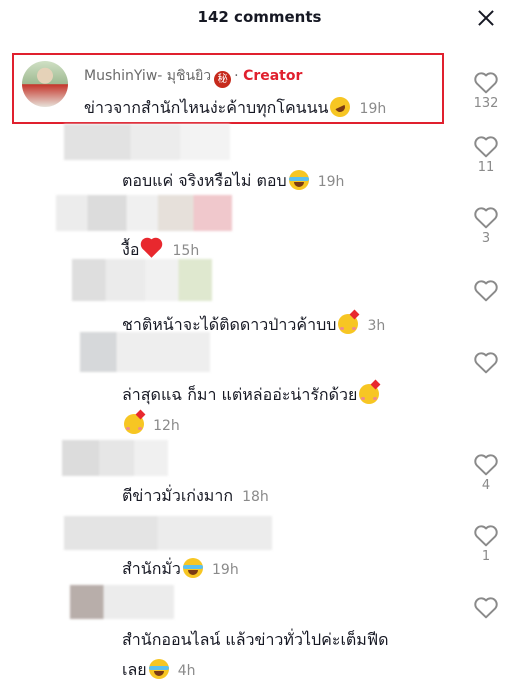 The height and width of the screenshot is (696, 519). What do you see at coordinates (486, 103) in the screenshot?
I see `like-count: 132` at bounding box center [486, 103].